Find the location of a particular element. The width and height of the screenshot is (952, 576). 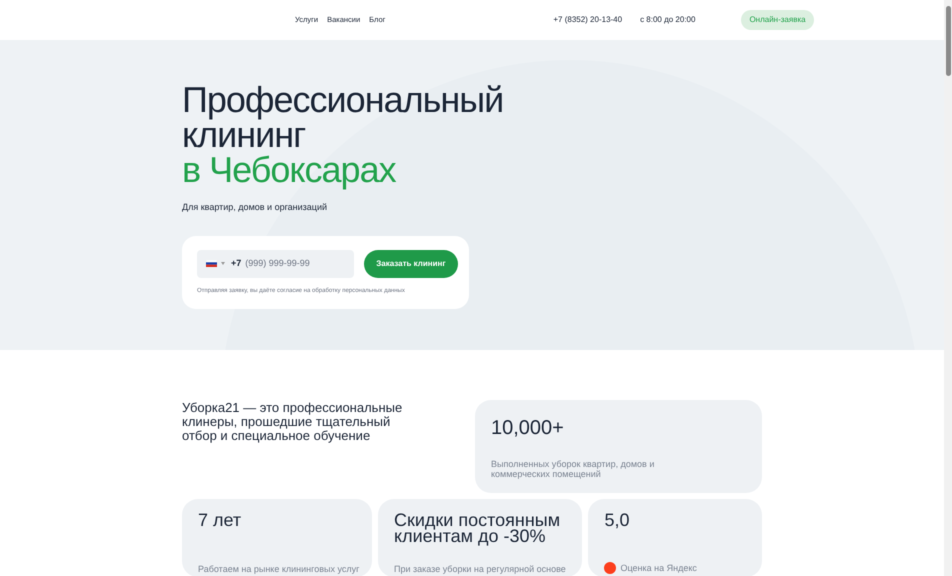

hero-subtitle: Для квартир, домов и организаций is located at coordinates (255, 207).